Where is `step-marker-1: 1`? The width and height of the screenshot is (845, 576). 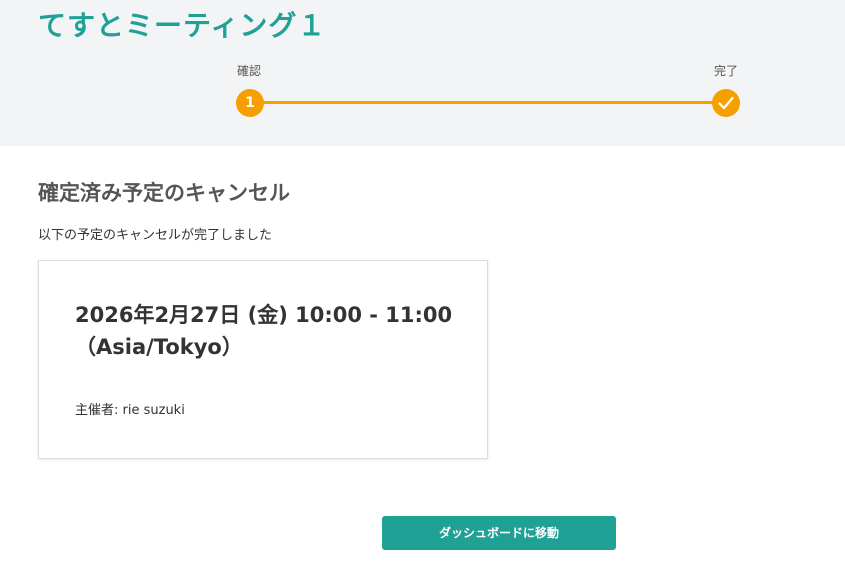 step-marker-1: 1 is located at coordinates (250, 103).